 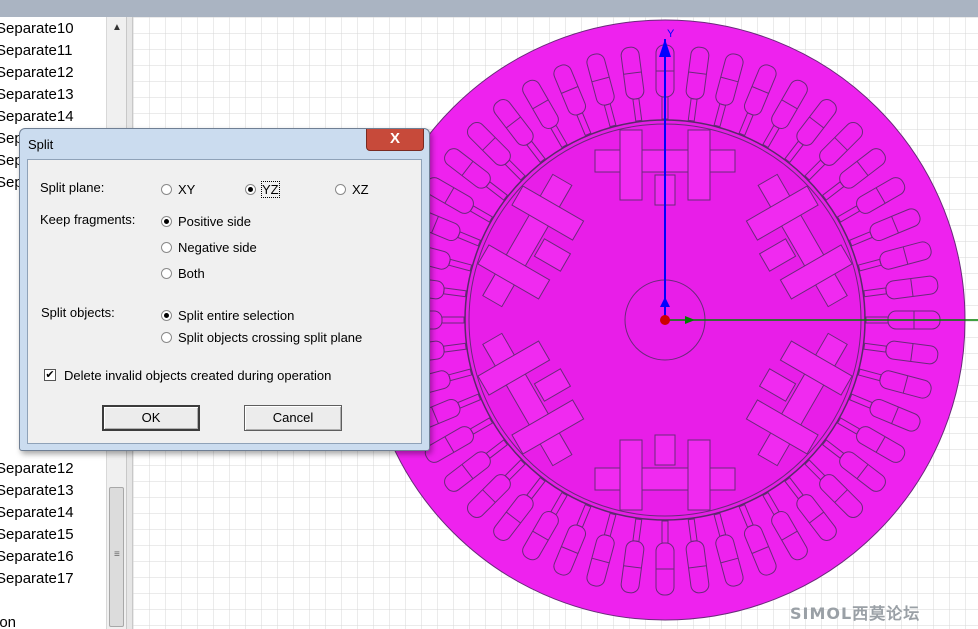 I want to click on window-top-strip, so click(x=489, y=8).